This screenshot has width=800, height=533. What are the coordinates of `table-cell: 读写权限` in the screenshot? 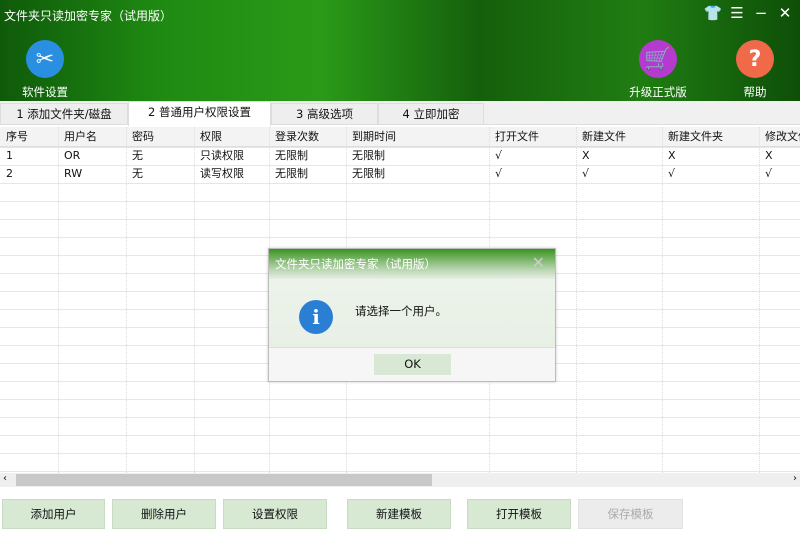 It's located at (231, 174).